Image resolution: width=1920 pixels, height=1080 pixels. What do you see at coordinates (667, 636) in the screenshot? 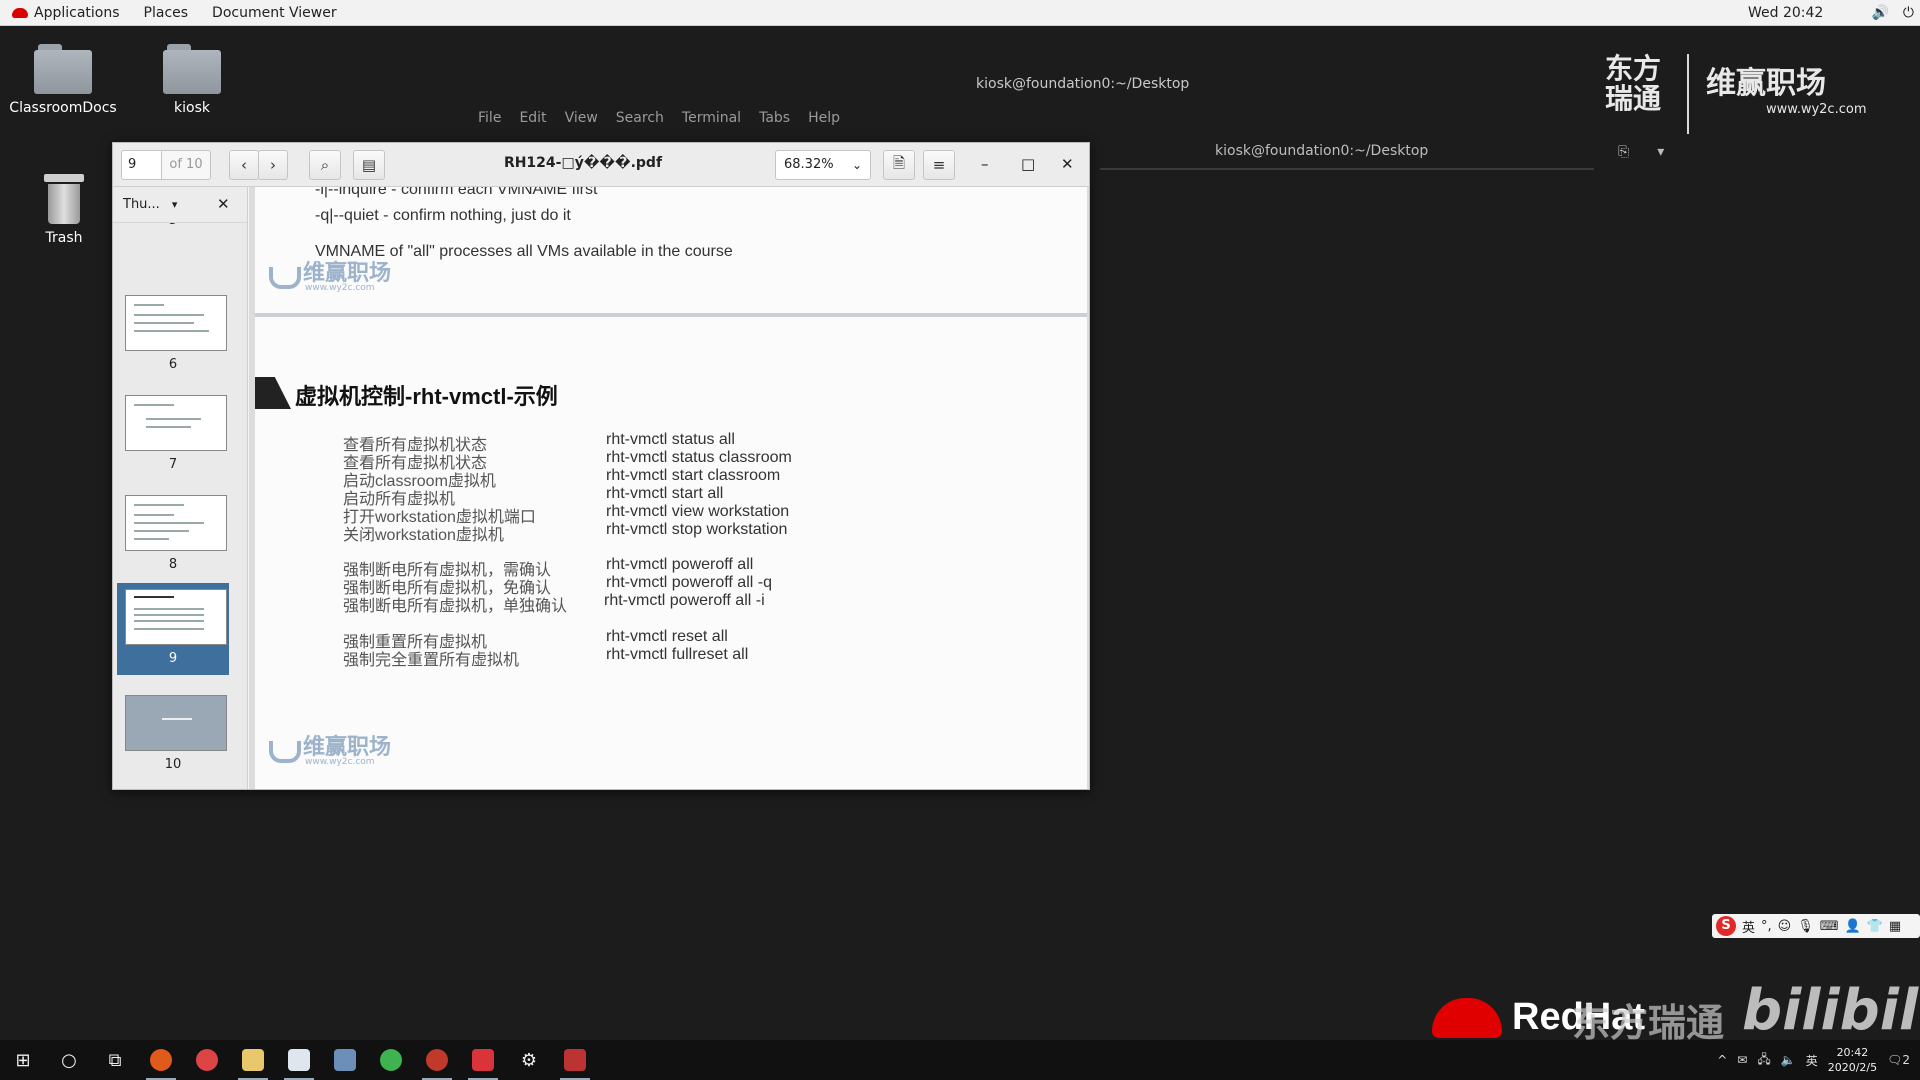
I see `command-text: rht-vmctl reset all` at bounding box center [667, 636].